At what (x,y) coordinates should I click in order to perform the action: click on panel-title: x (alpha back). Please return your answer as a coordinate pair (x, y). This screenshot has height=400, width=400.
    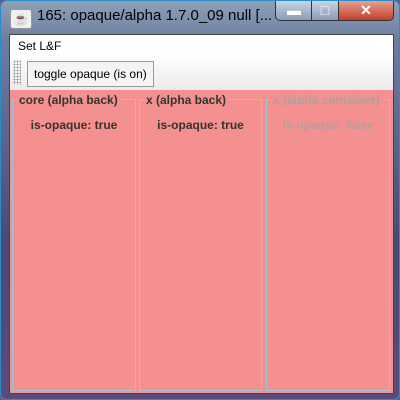
    Looking at the image, I should click on (186, 100).